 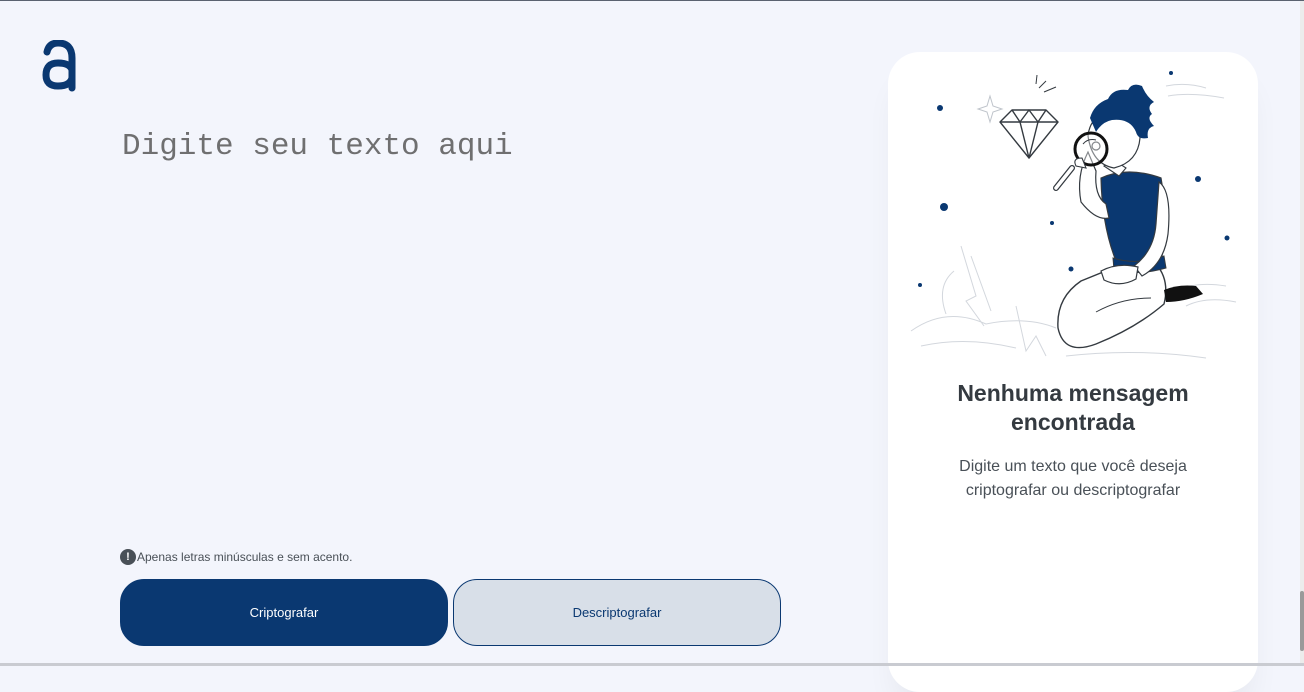 I want to click on empty-state-title-line: encontrada, so click(x=1073, y=422).